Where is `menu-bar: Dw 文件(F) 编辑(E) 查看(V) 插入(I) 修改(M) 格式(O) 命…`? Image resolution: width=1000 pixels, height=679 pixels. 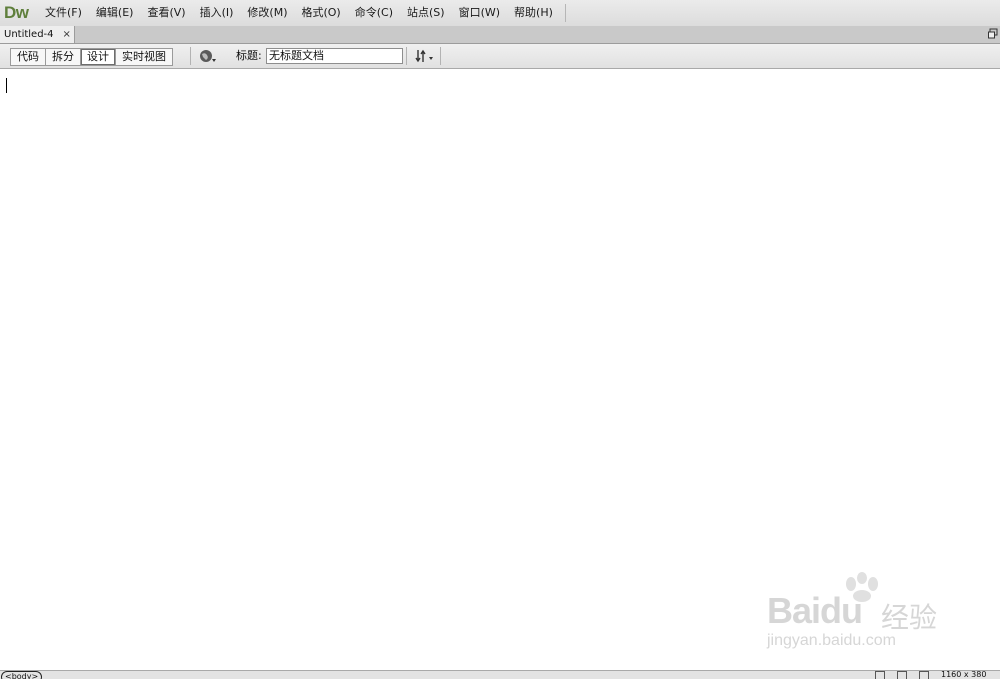
menu-bar: Dw 文件(F) 编辑(E) 查看(V) 插入(I) 修改(M) 格式(O) 命… is located at coordinates (500, 13).